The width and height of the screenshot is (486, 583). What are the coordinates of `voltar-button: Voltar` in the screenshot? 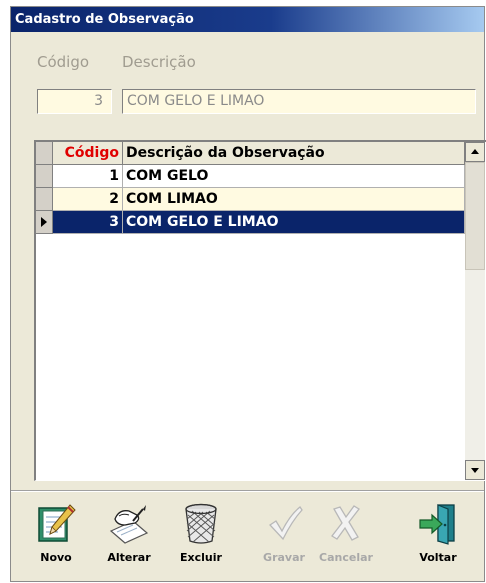 It's located at (438, 538).